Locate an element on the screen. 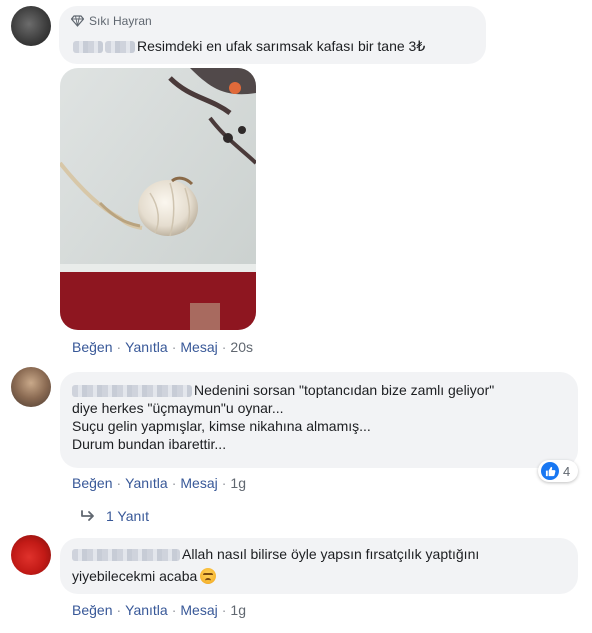  reaction-count: 4 is located at coordinates (567, 471).